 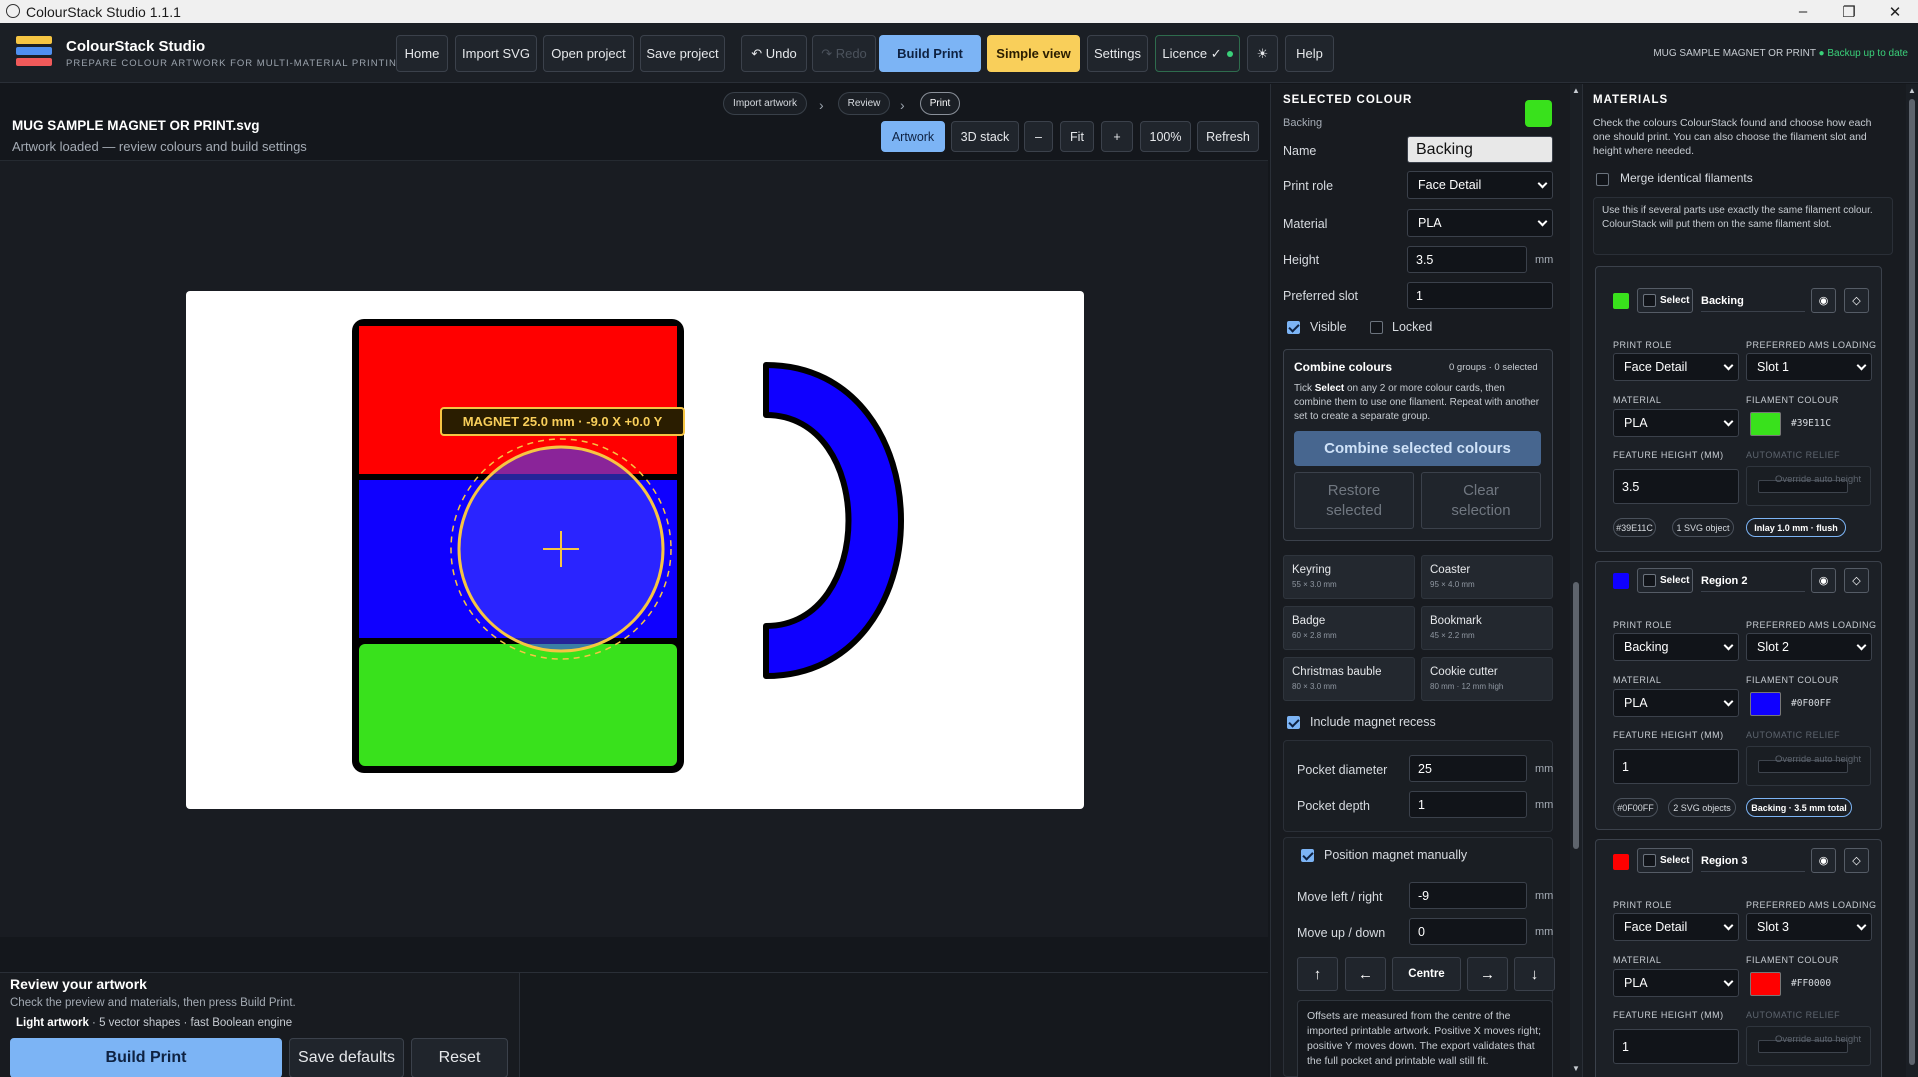 What do you see at coordinates (1481, 500) in the screenshot?
I see `clear-selection-button: Clear selection` at bounding box center [1481, 500].